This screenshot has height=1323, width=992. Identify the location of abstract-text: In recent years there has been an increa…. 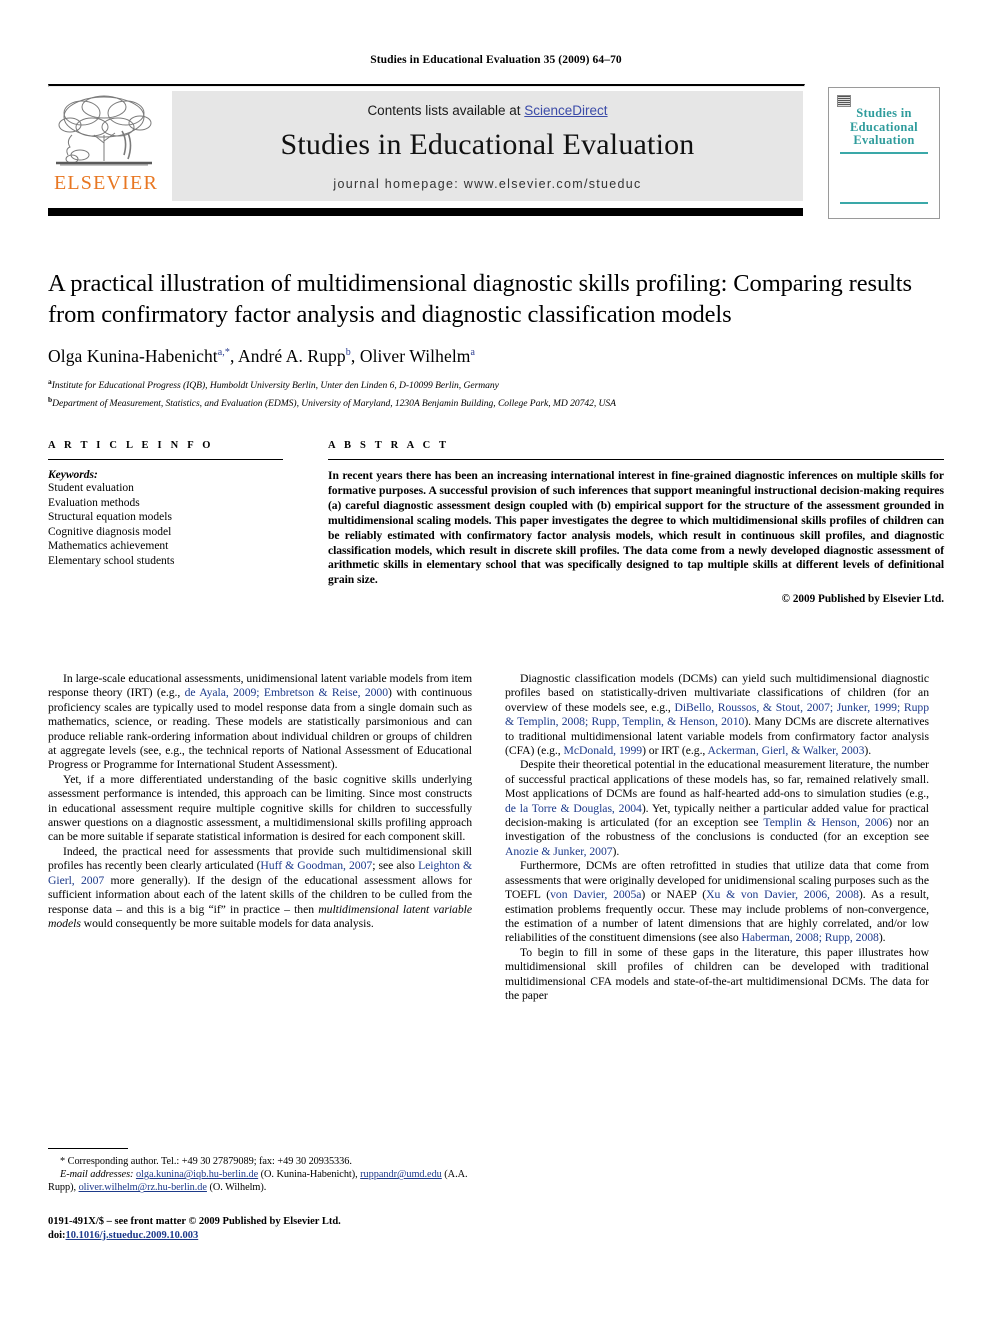
(636, 528).